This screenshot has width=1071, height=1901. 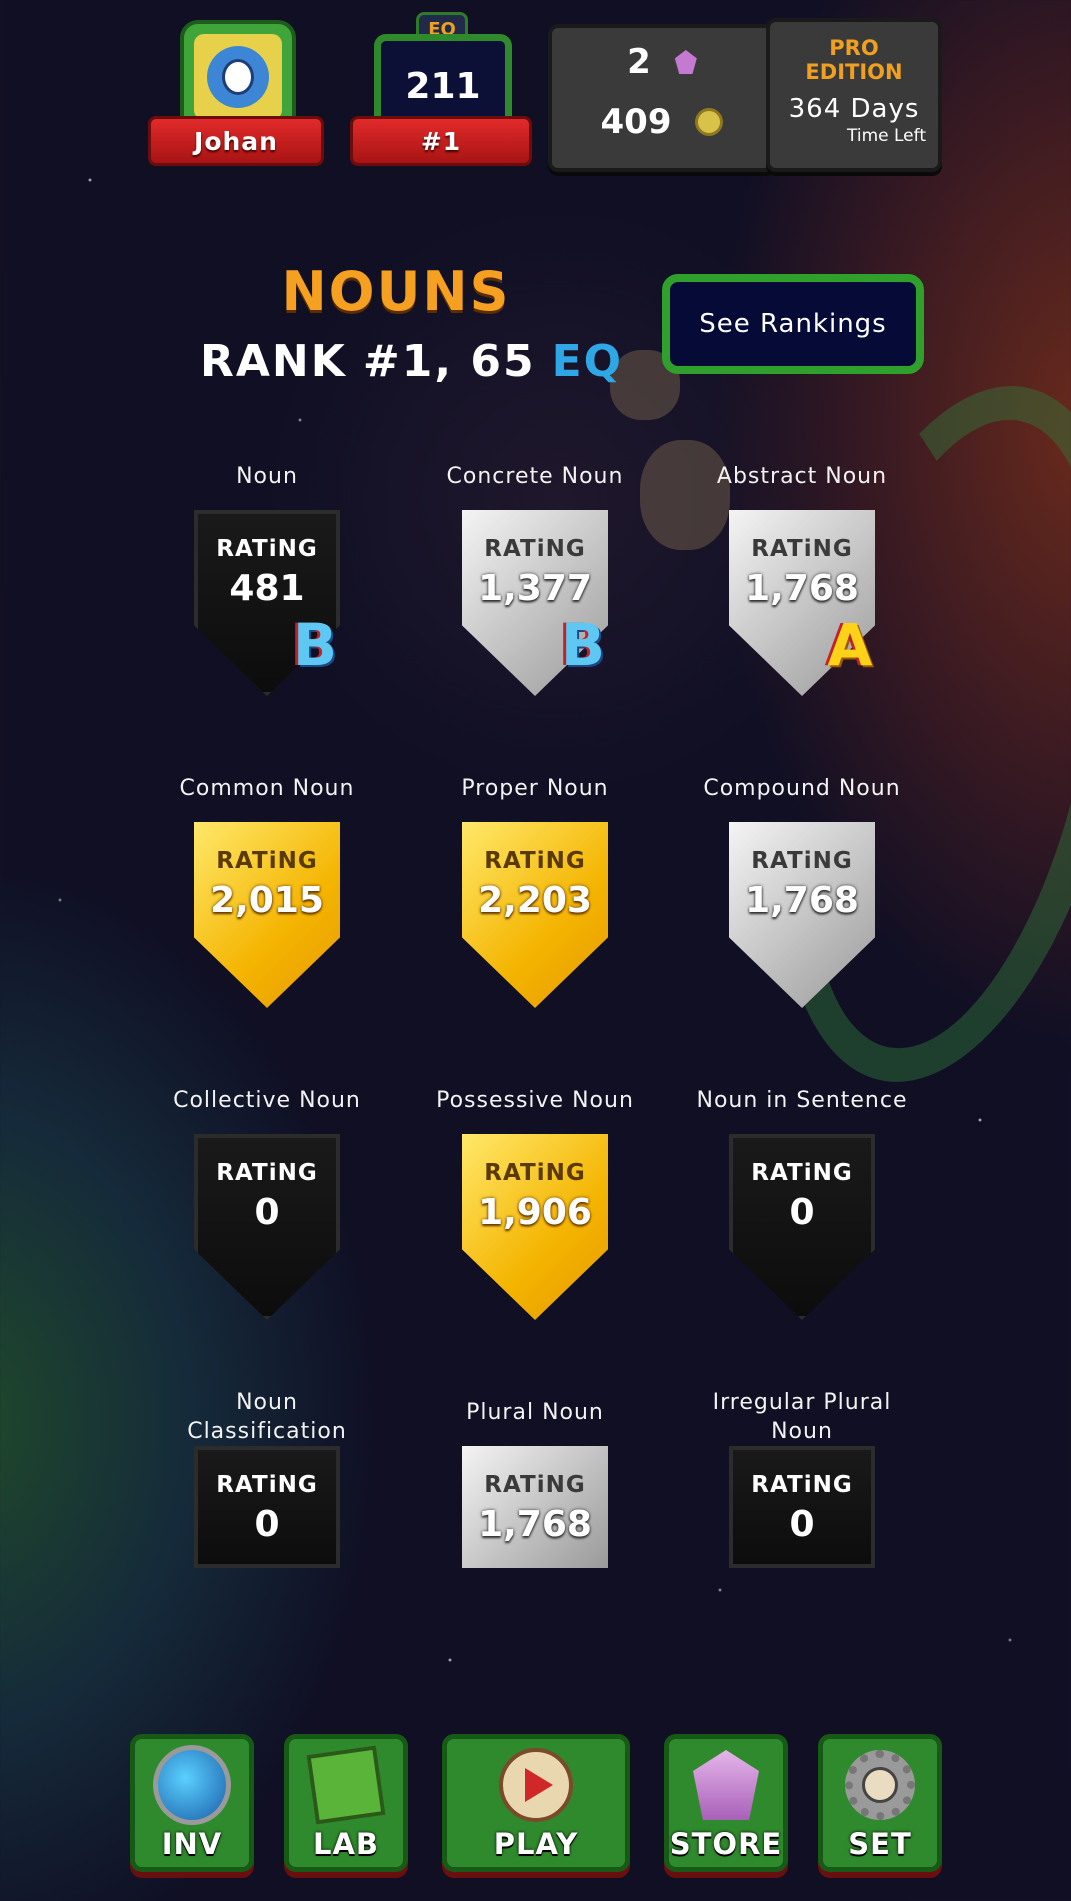 I want to click on edition-label: EDITION, so click(x=854, y=72).